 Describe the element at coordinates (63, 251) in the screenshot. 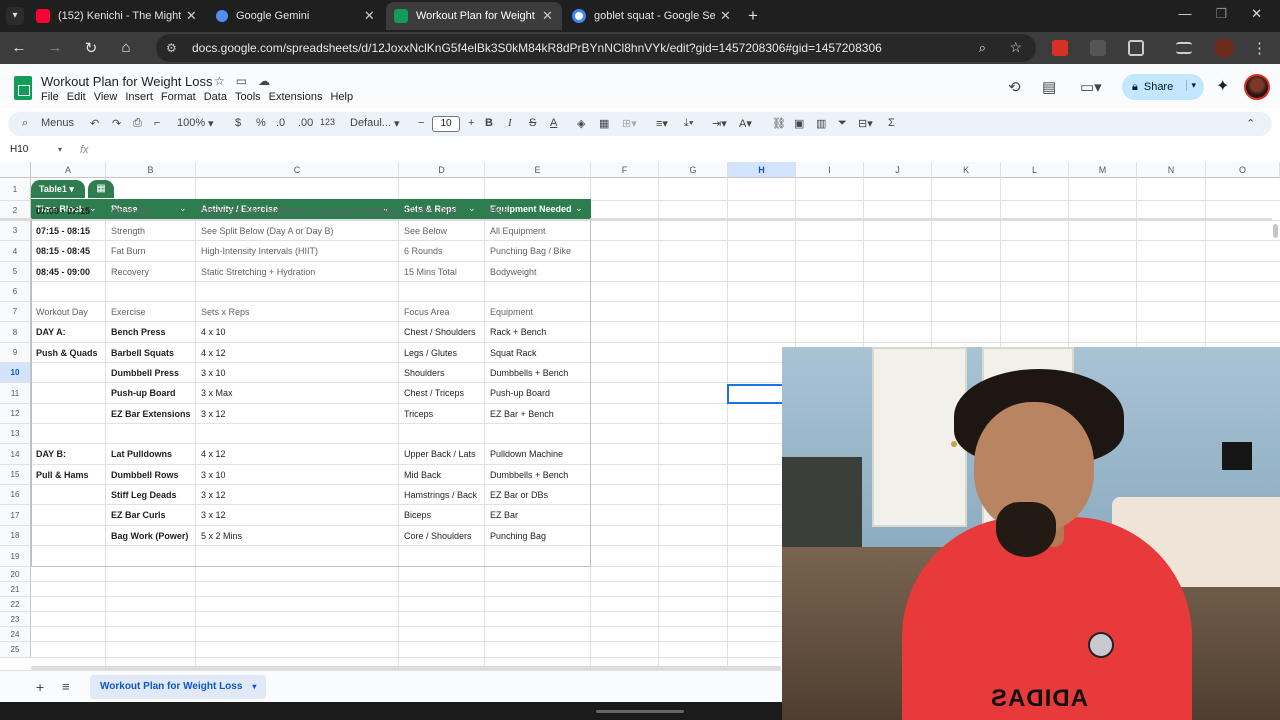

I see `table-cell: 08:15 - 08:45` at that location.